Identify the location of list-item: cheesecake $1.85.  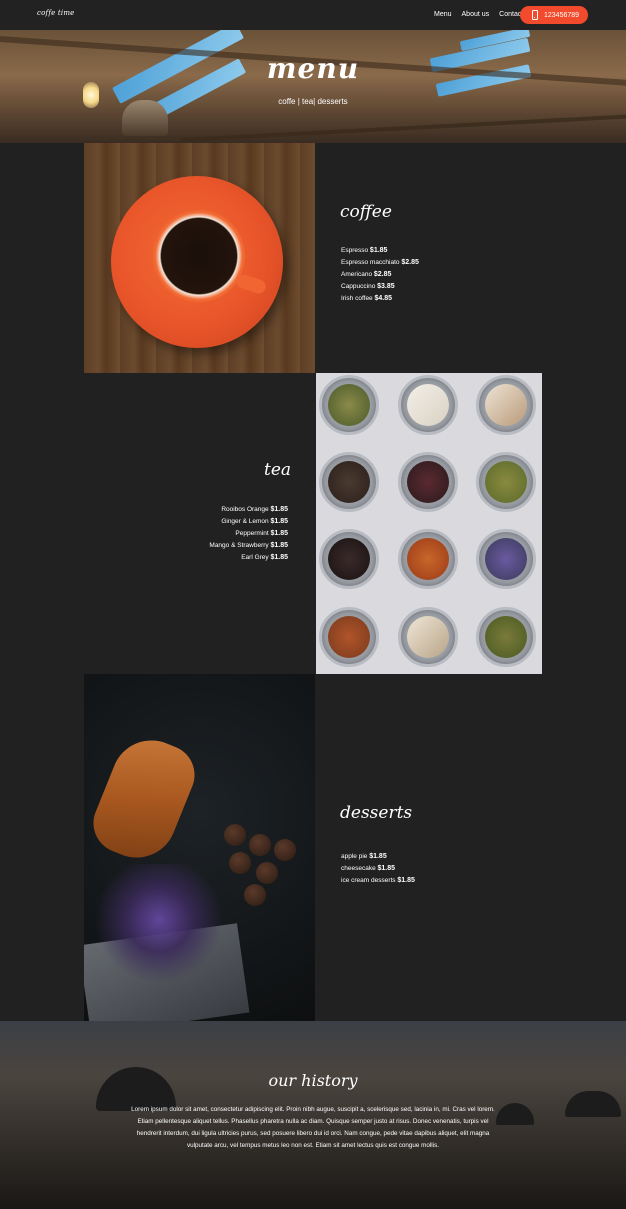
(368, 868).